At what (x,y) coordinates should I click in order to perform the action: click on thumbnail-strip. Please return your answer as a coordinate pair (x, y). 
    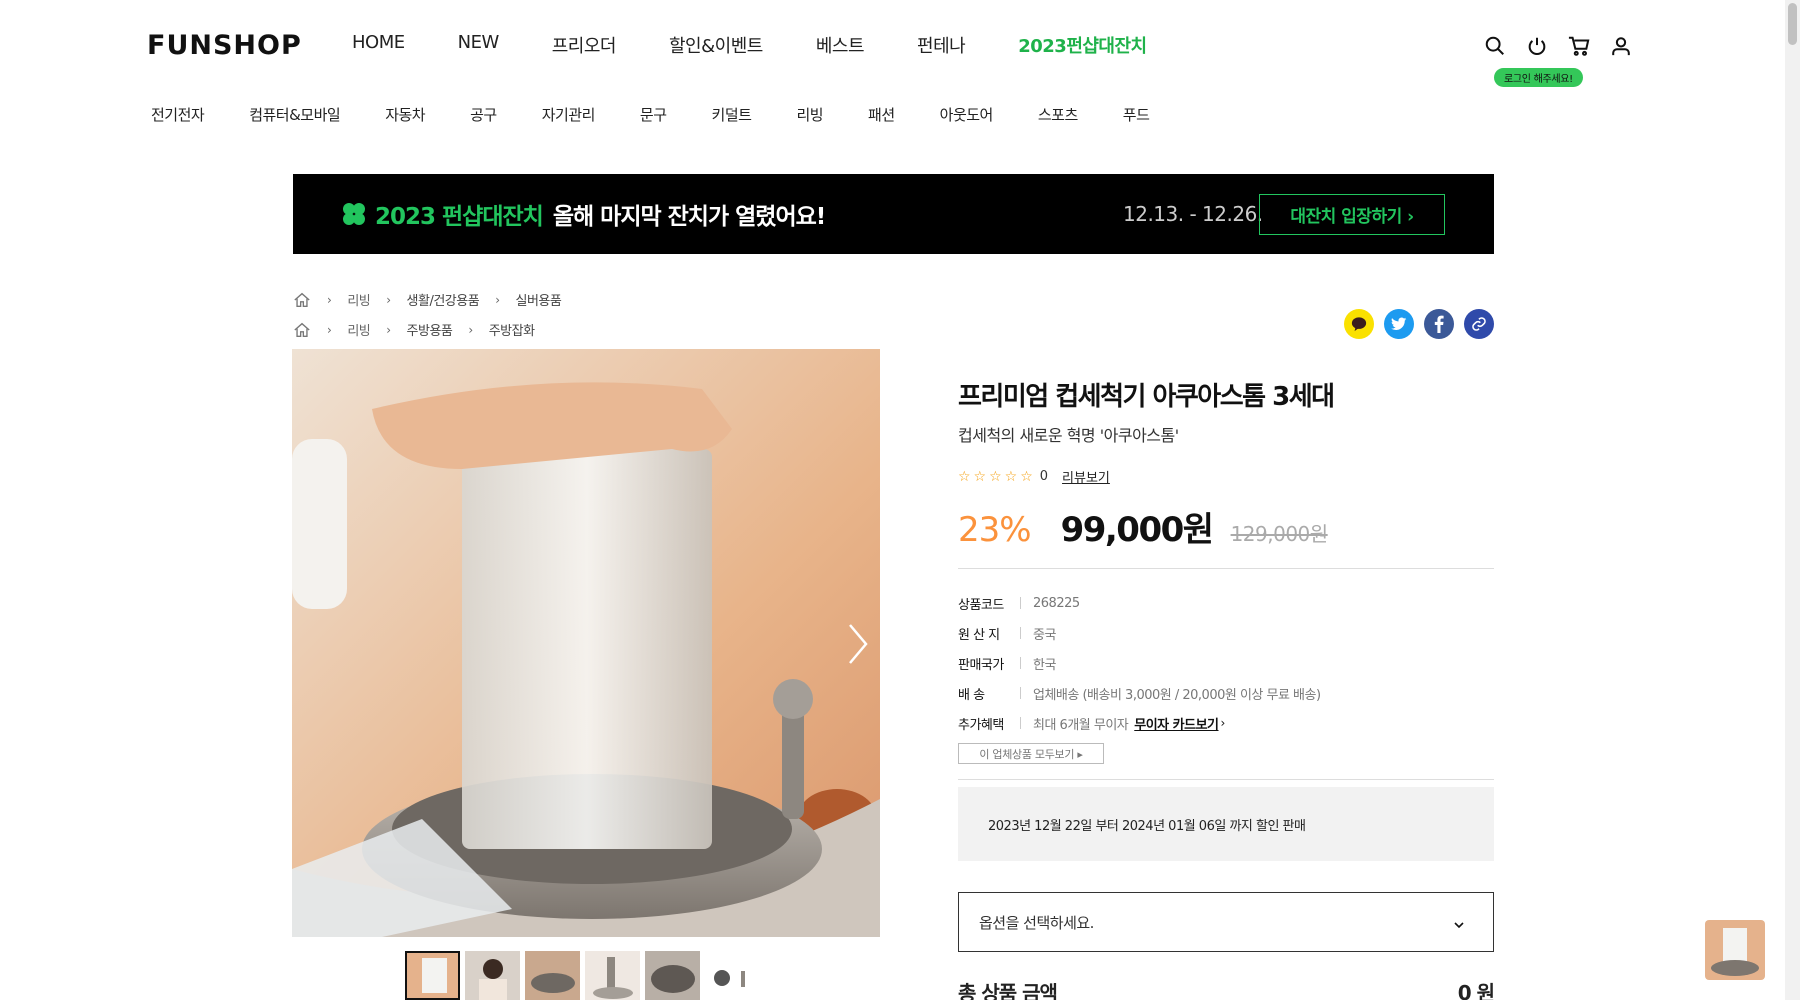
    Looking at the image, I should click on (585, 975).